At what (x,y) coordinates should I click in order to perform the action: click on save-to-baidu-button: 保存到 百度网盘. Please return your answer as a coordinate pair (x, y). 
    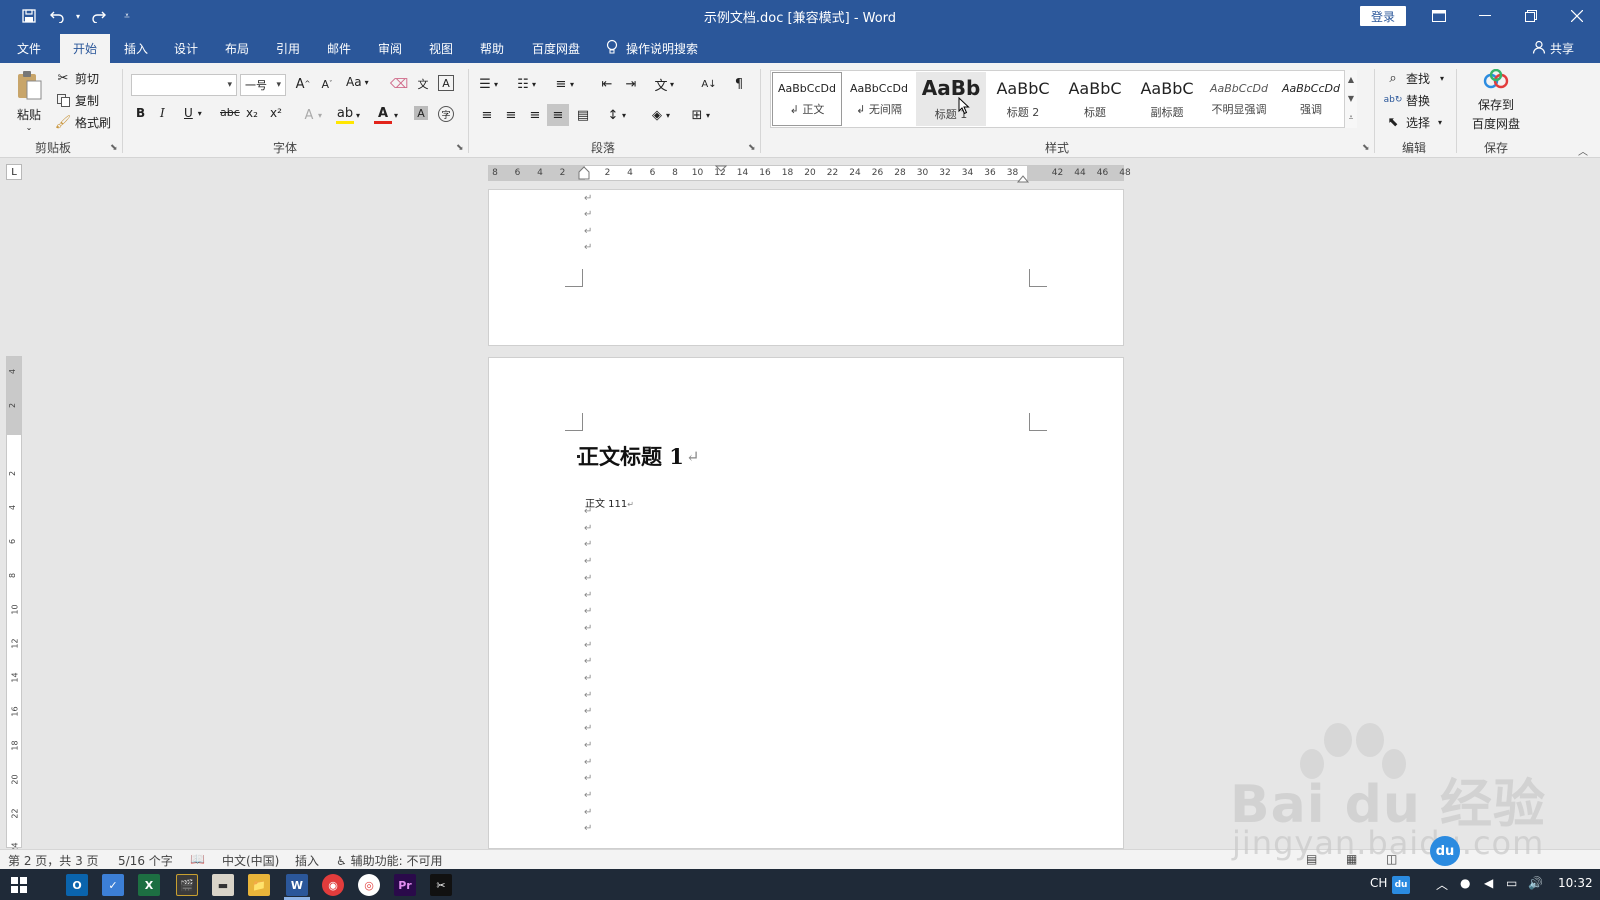
    Looking at the image, I should click on (1496, 100).